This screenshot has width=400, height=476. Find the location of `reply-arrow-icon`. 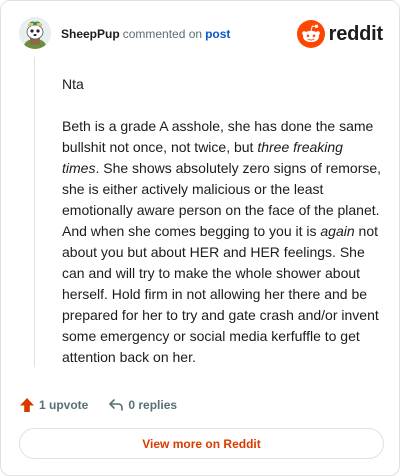

reply-arrow-icon is located at coordinates (116, 405).